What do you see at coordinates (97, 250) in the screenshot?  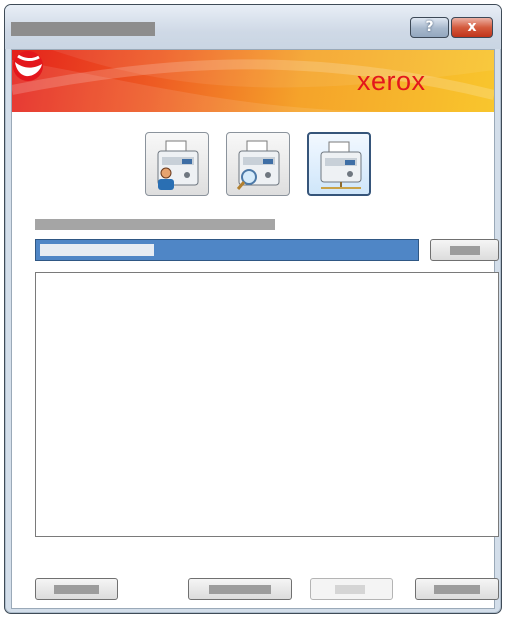 I see `combo-selected-value` at bounding box center [97, 250].